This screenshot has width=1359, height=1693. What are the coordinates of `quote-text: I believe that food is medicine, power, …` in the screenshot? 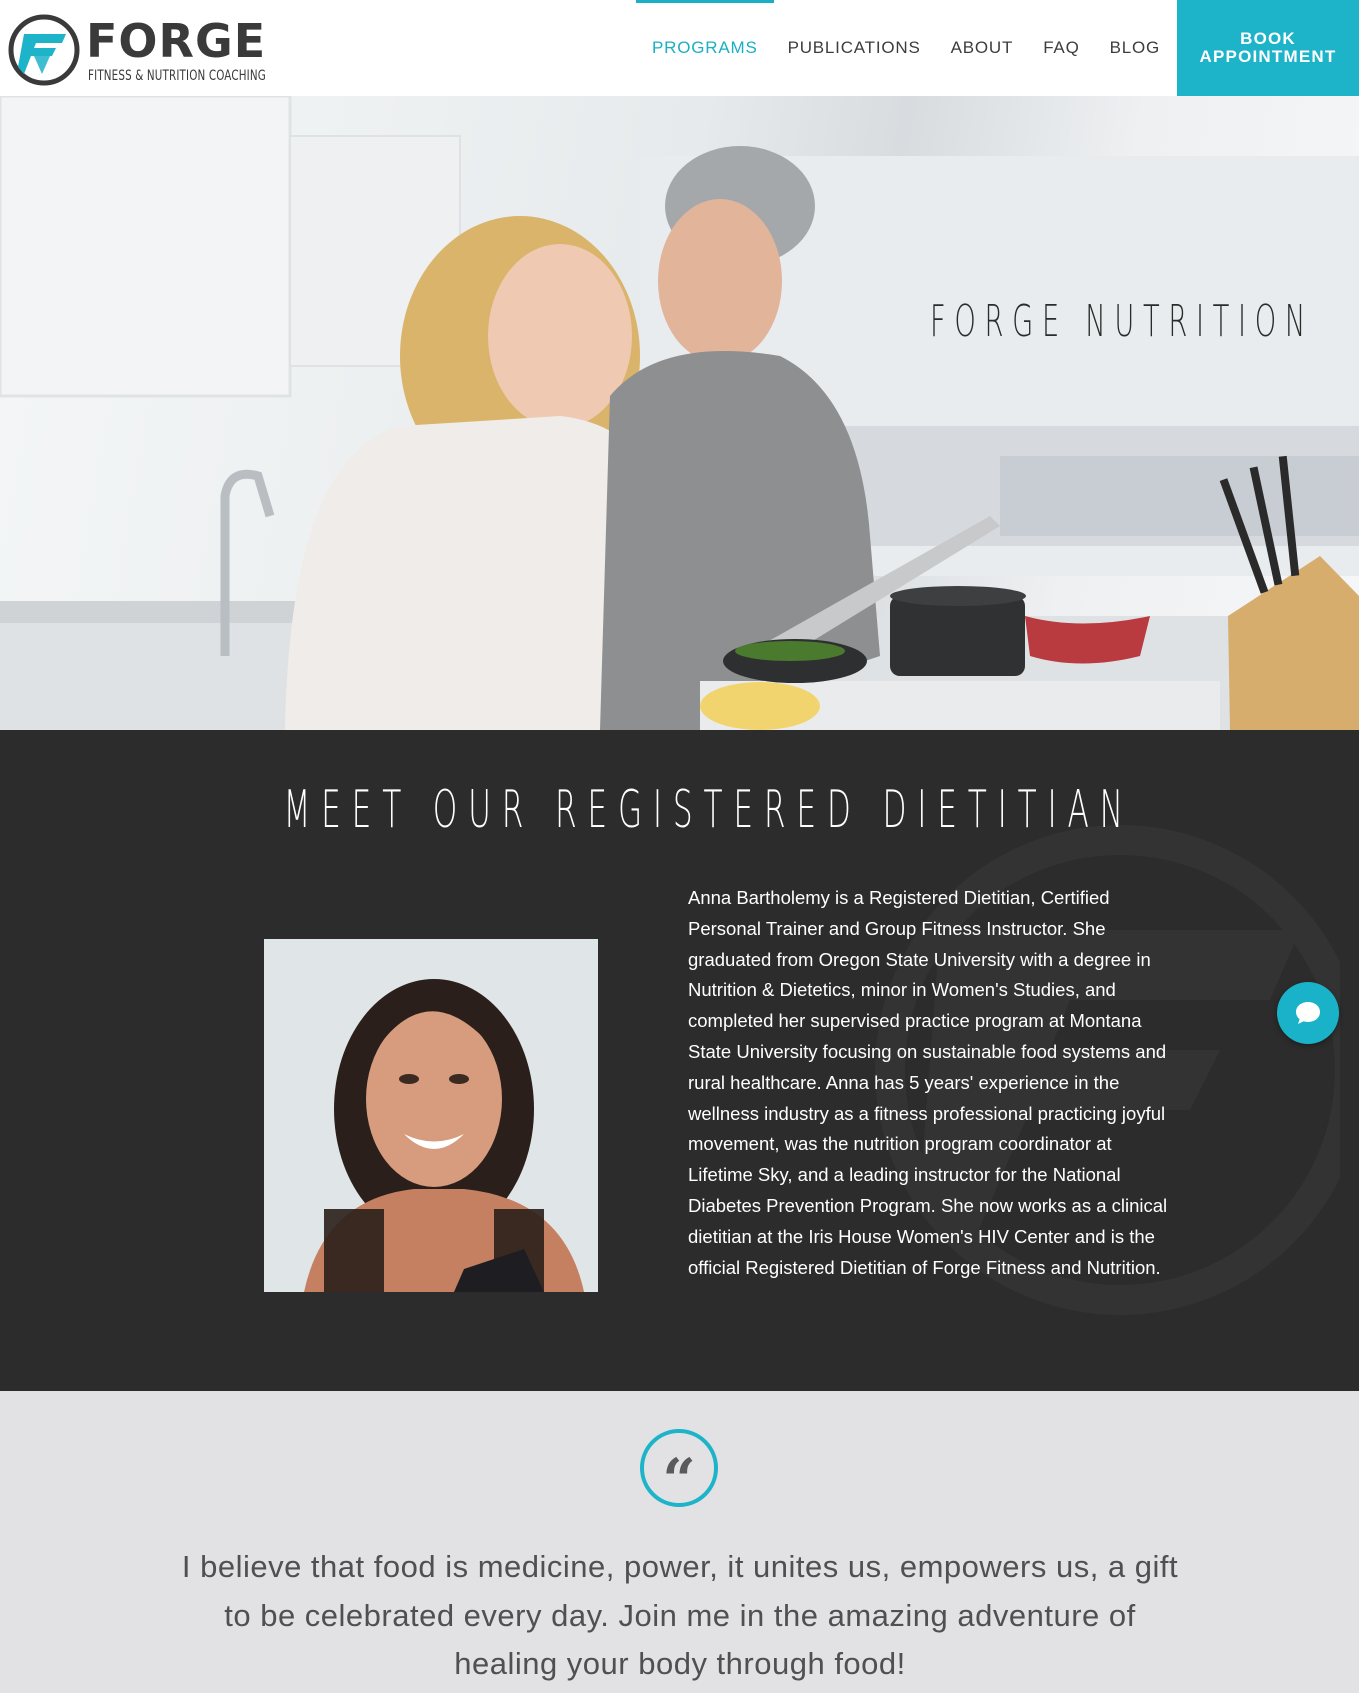 It's located at (680, 1615).